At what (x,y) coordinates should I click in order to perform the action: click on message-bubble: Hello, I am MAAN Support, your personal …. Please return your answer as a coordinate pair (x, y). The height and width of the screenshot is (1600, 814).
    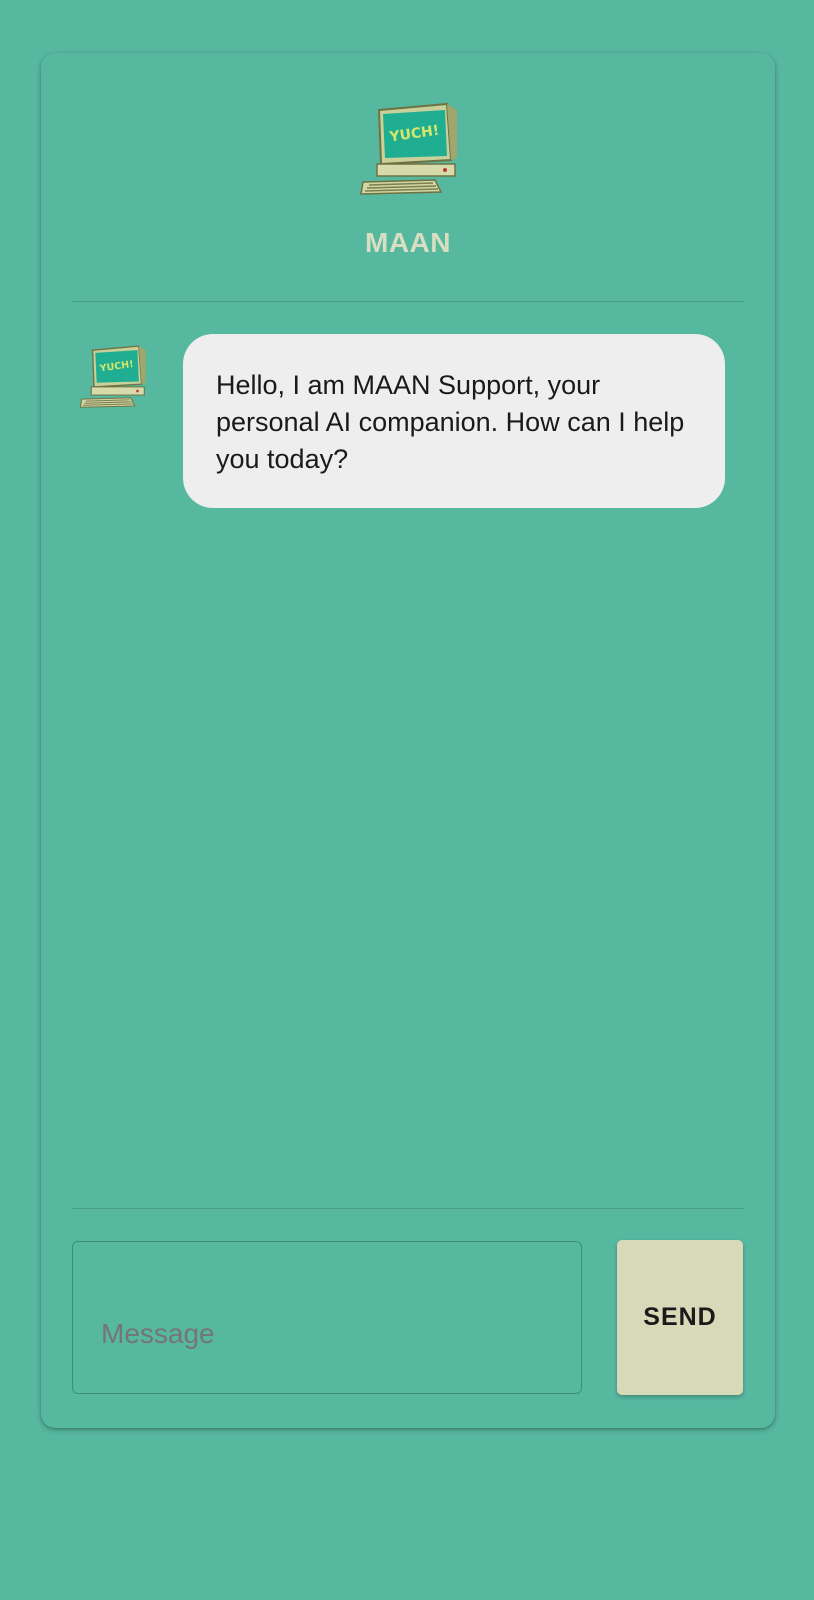
    Looking at the image, I should click on (454, 421).